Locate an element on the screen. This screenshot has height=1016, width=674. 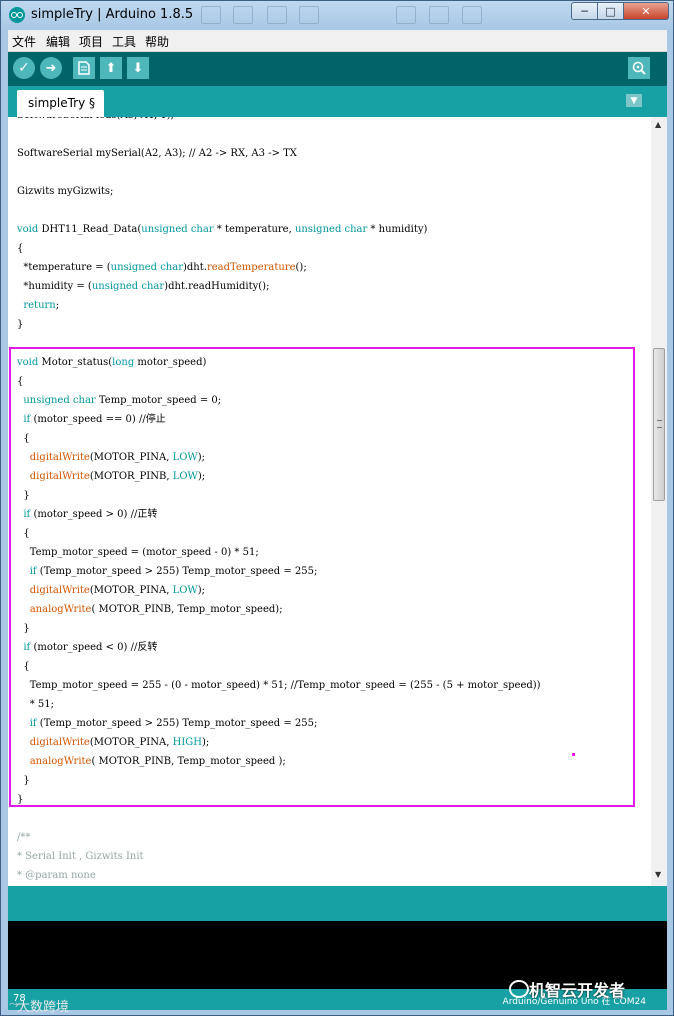
scroll-up-icon: ▲ is located at coordinates (658, 124).